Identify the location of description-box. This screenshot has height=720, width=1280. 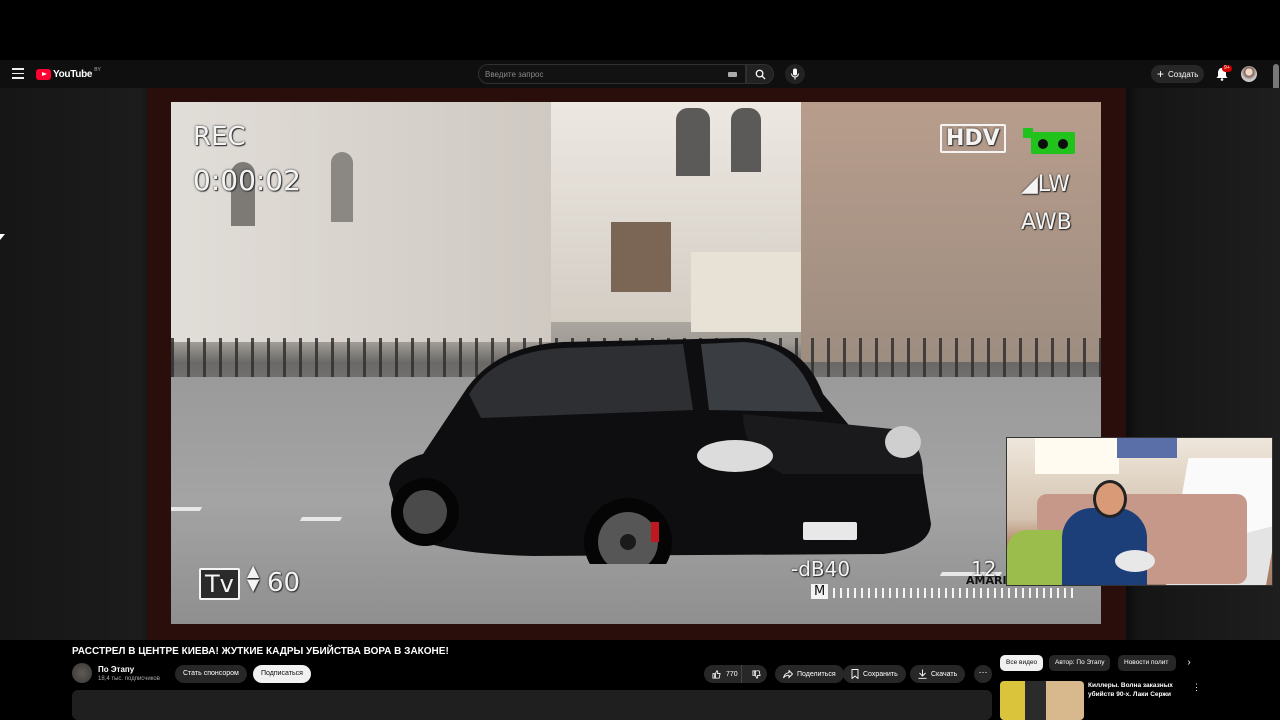
(532, 705).